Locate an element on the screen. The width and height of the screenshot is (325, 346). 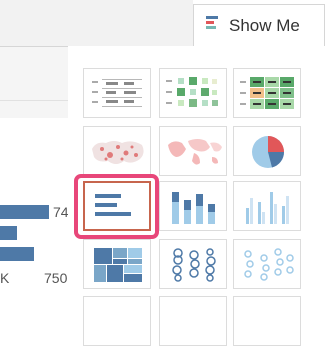
horizontal-bars-icon is located at coordinates (113, 205).